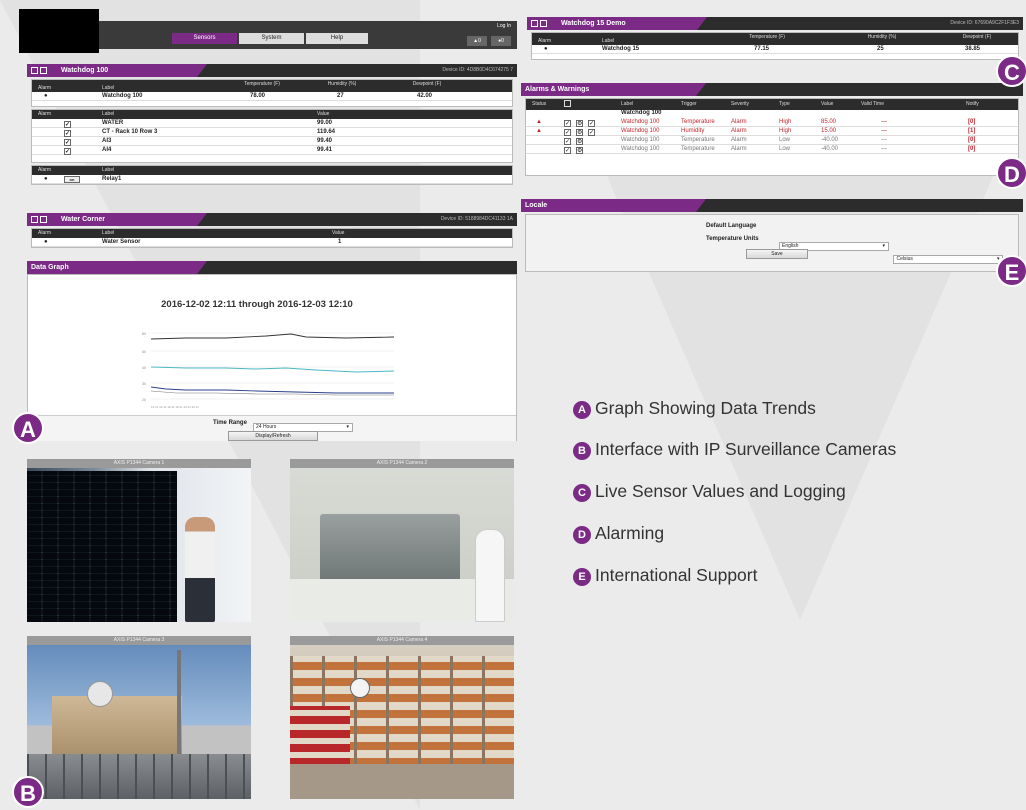  I want to click on camera-feed-4: AXIS P1344 Camera 4, so click(402, 717).